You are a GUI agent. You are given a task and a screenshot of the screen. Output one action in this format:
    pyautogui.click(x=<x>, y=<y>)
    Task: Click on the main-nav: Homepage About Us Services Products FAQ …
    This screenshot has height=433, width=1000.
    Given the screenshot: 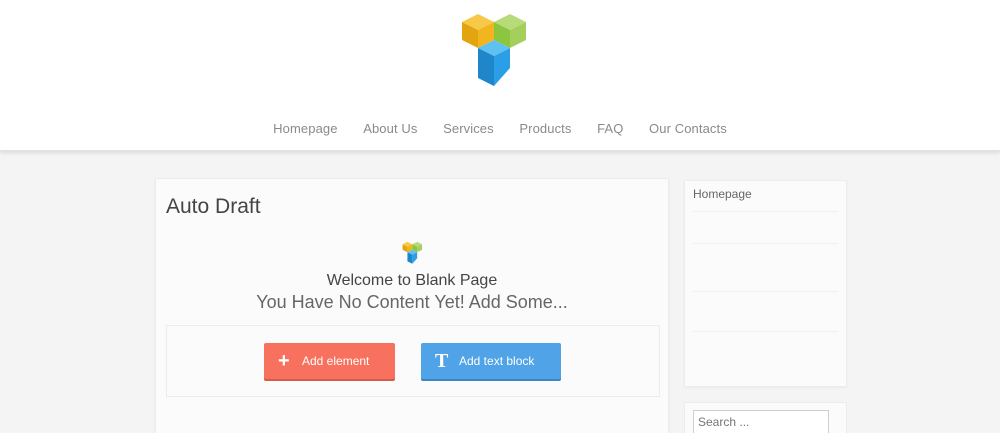 What is the action you would take?
    pyautogui.click(x=500, y=128)
    